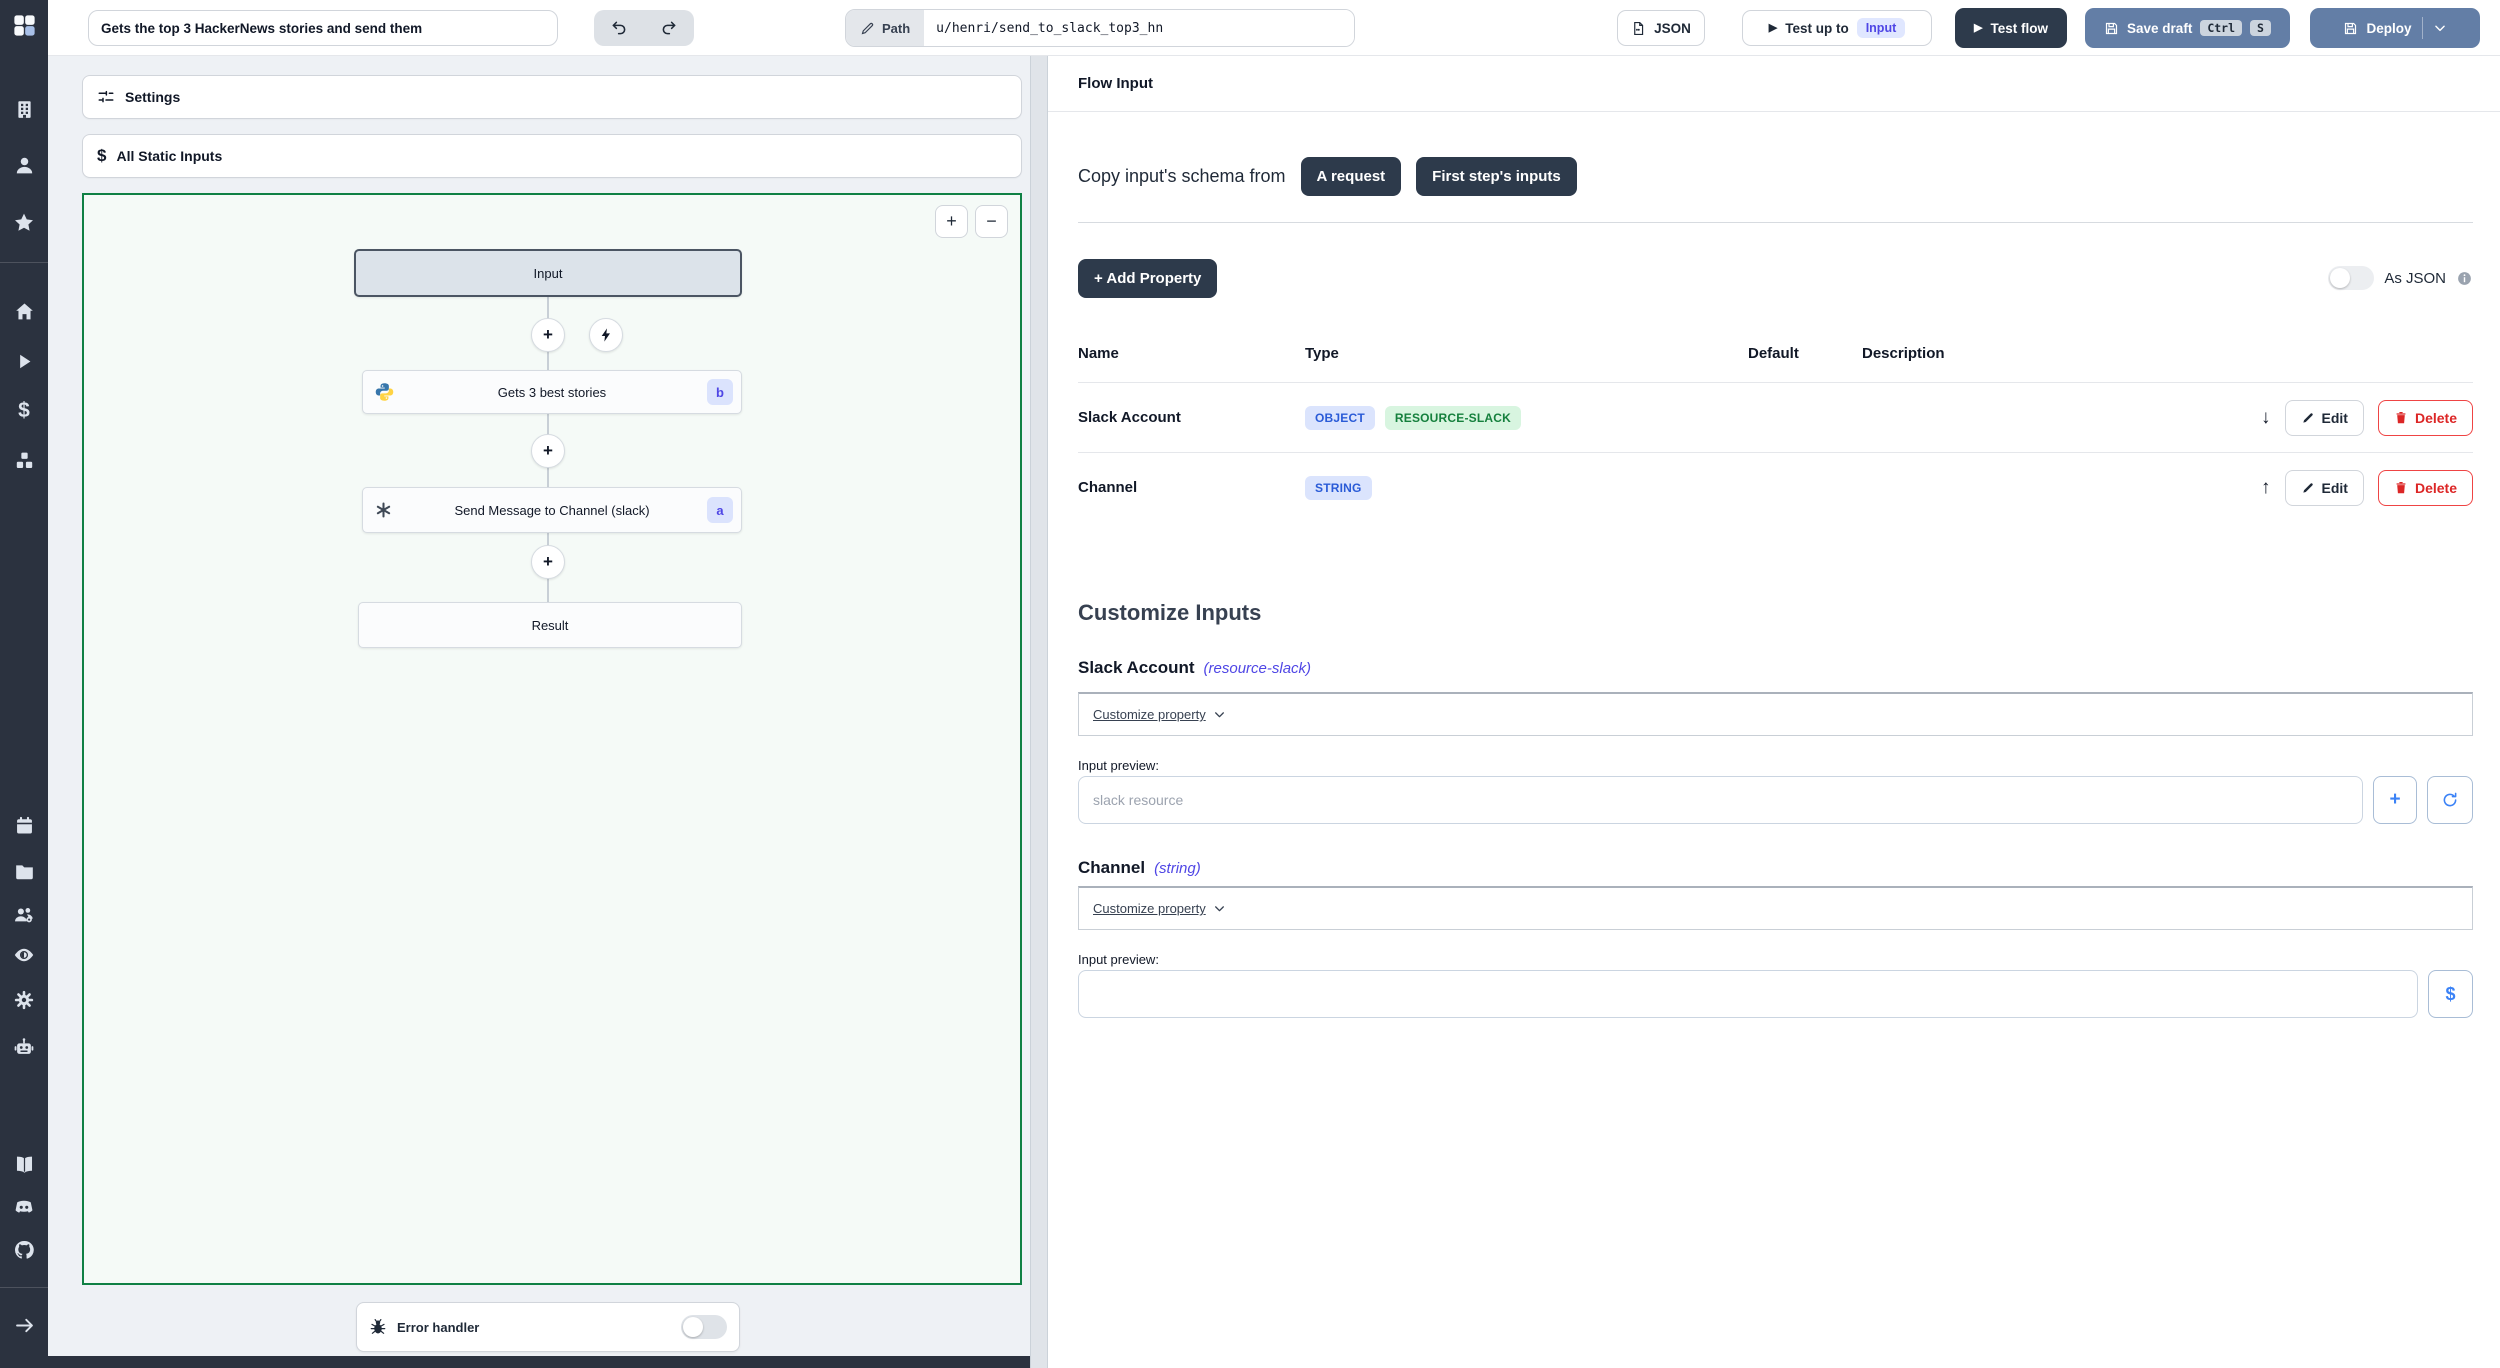  I want to click on settings-gear-icon, so click(24, 1000).